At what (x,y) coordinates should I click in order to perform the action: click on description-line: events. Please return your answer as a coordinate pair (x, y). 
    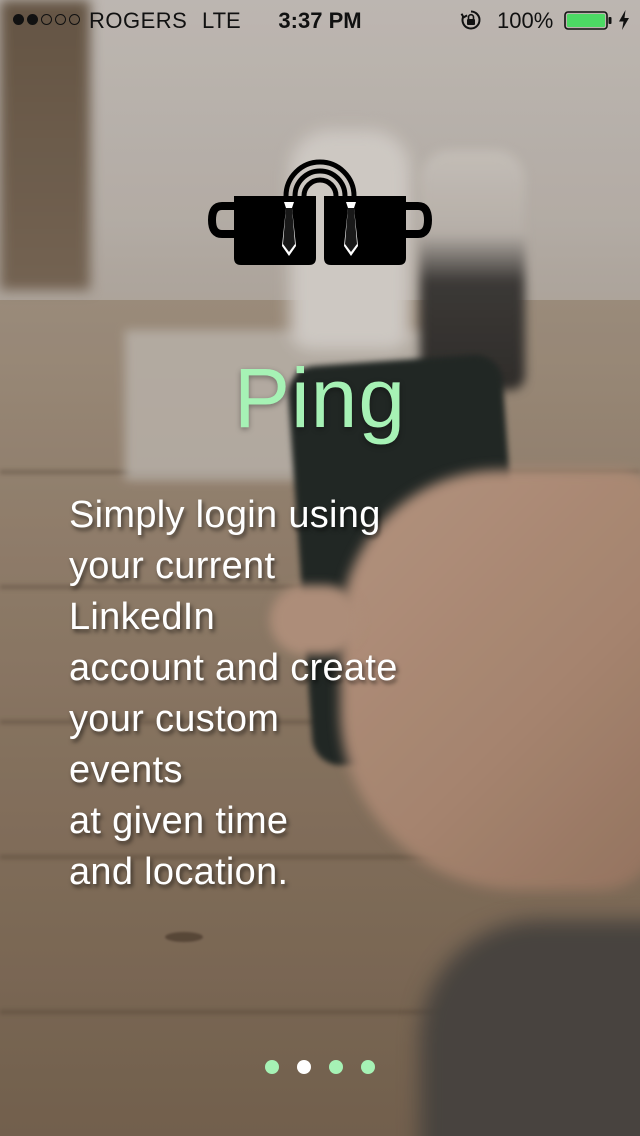
    Looking at the image, I should click on (126, 770).